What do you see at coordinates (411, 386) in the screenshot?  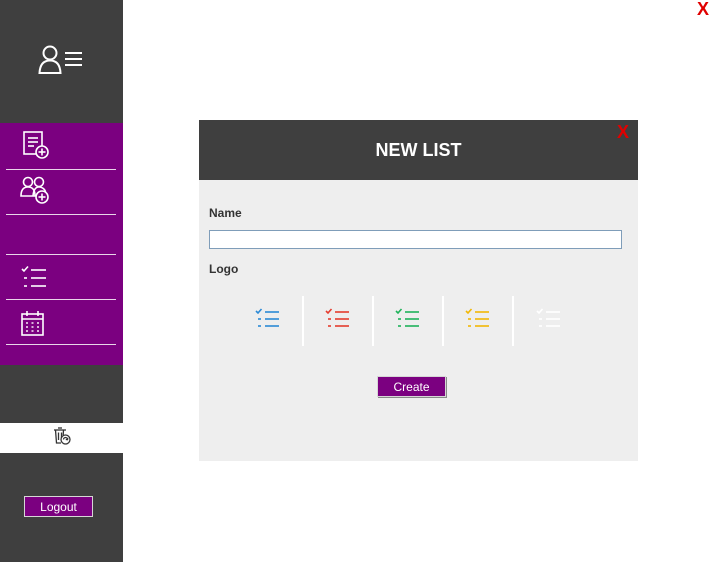 I see `create-button: Create` at bounding box center [411, 386].